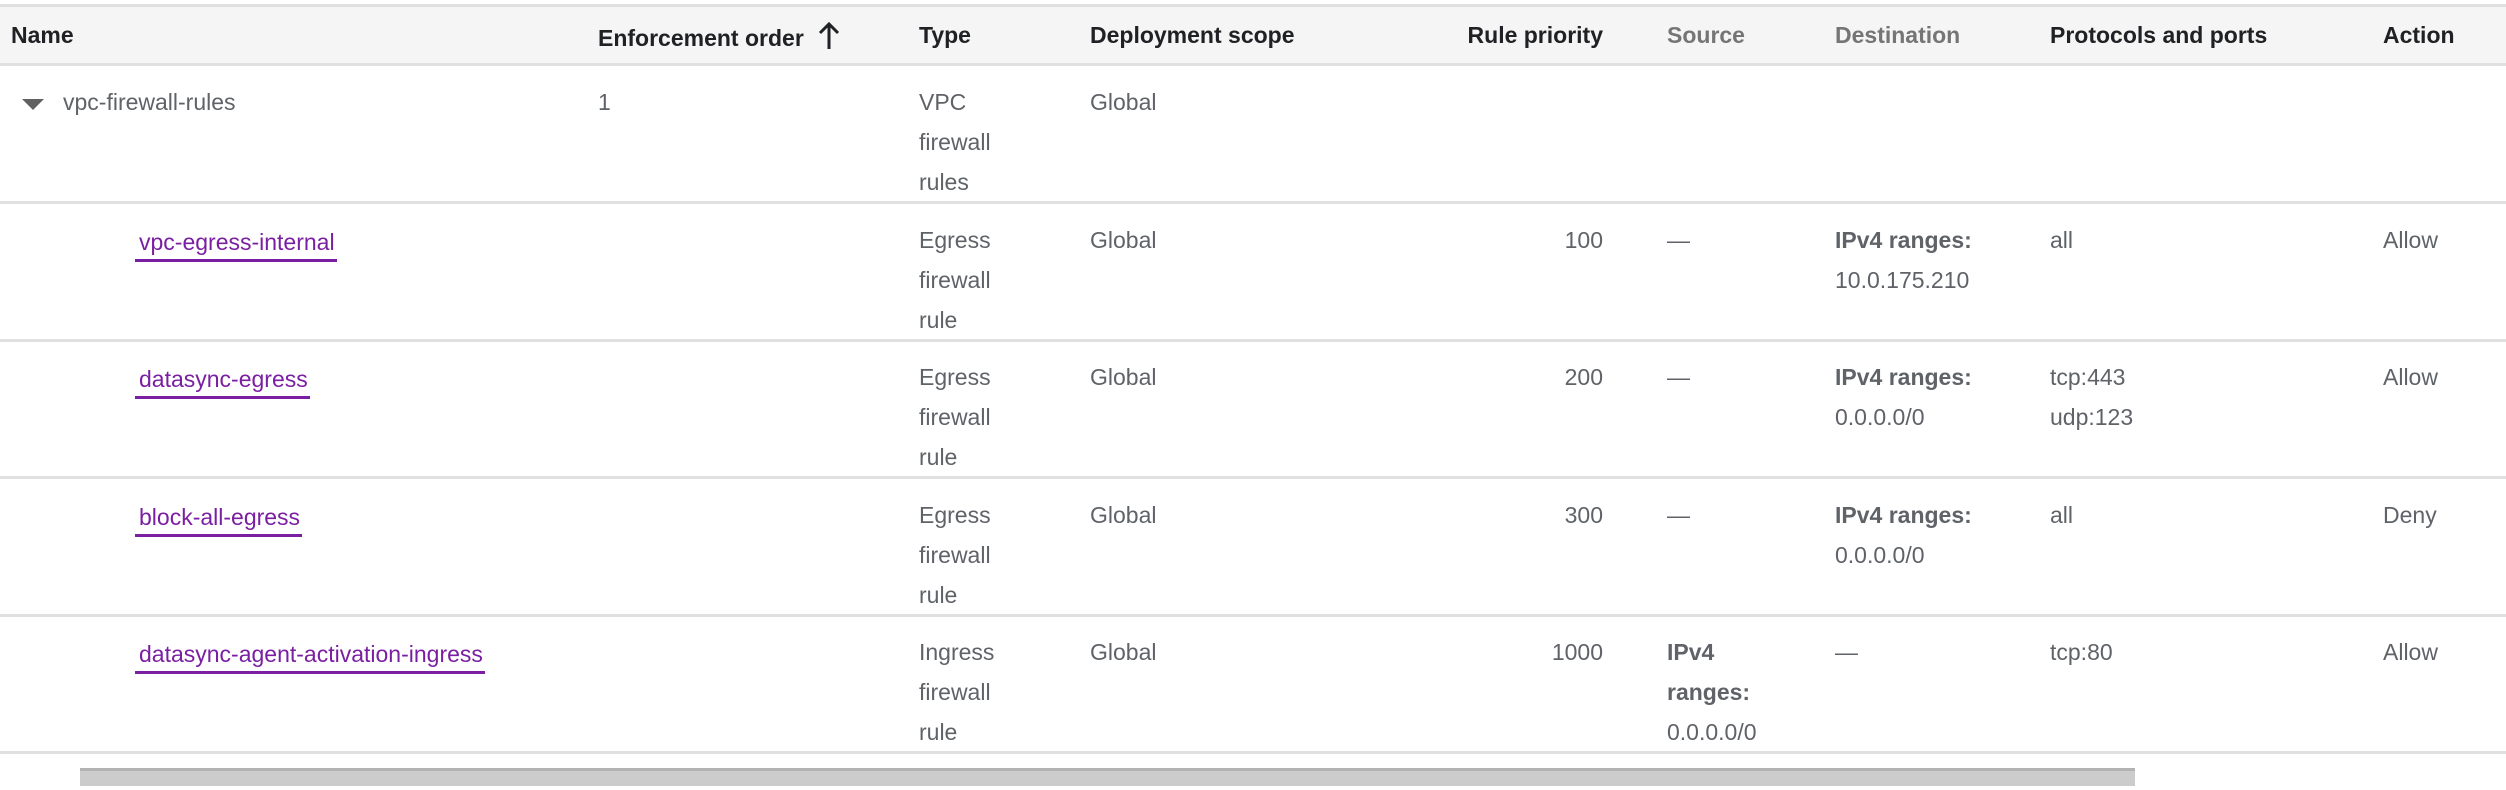 The image size is (2506, 790). I want to click on group-type: VPC firewall rules, so click(955, 142).